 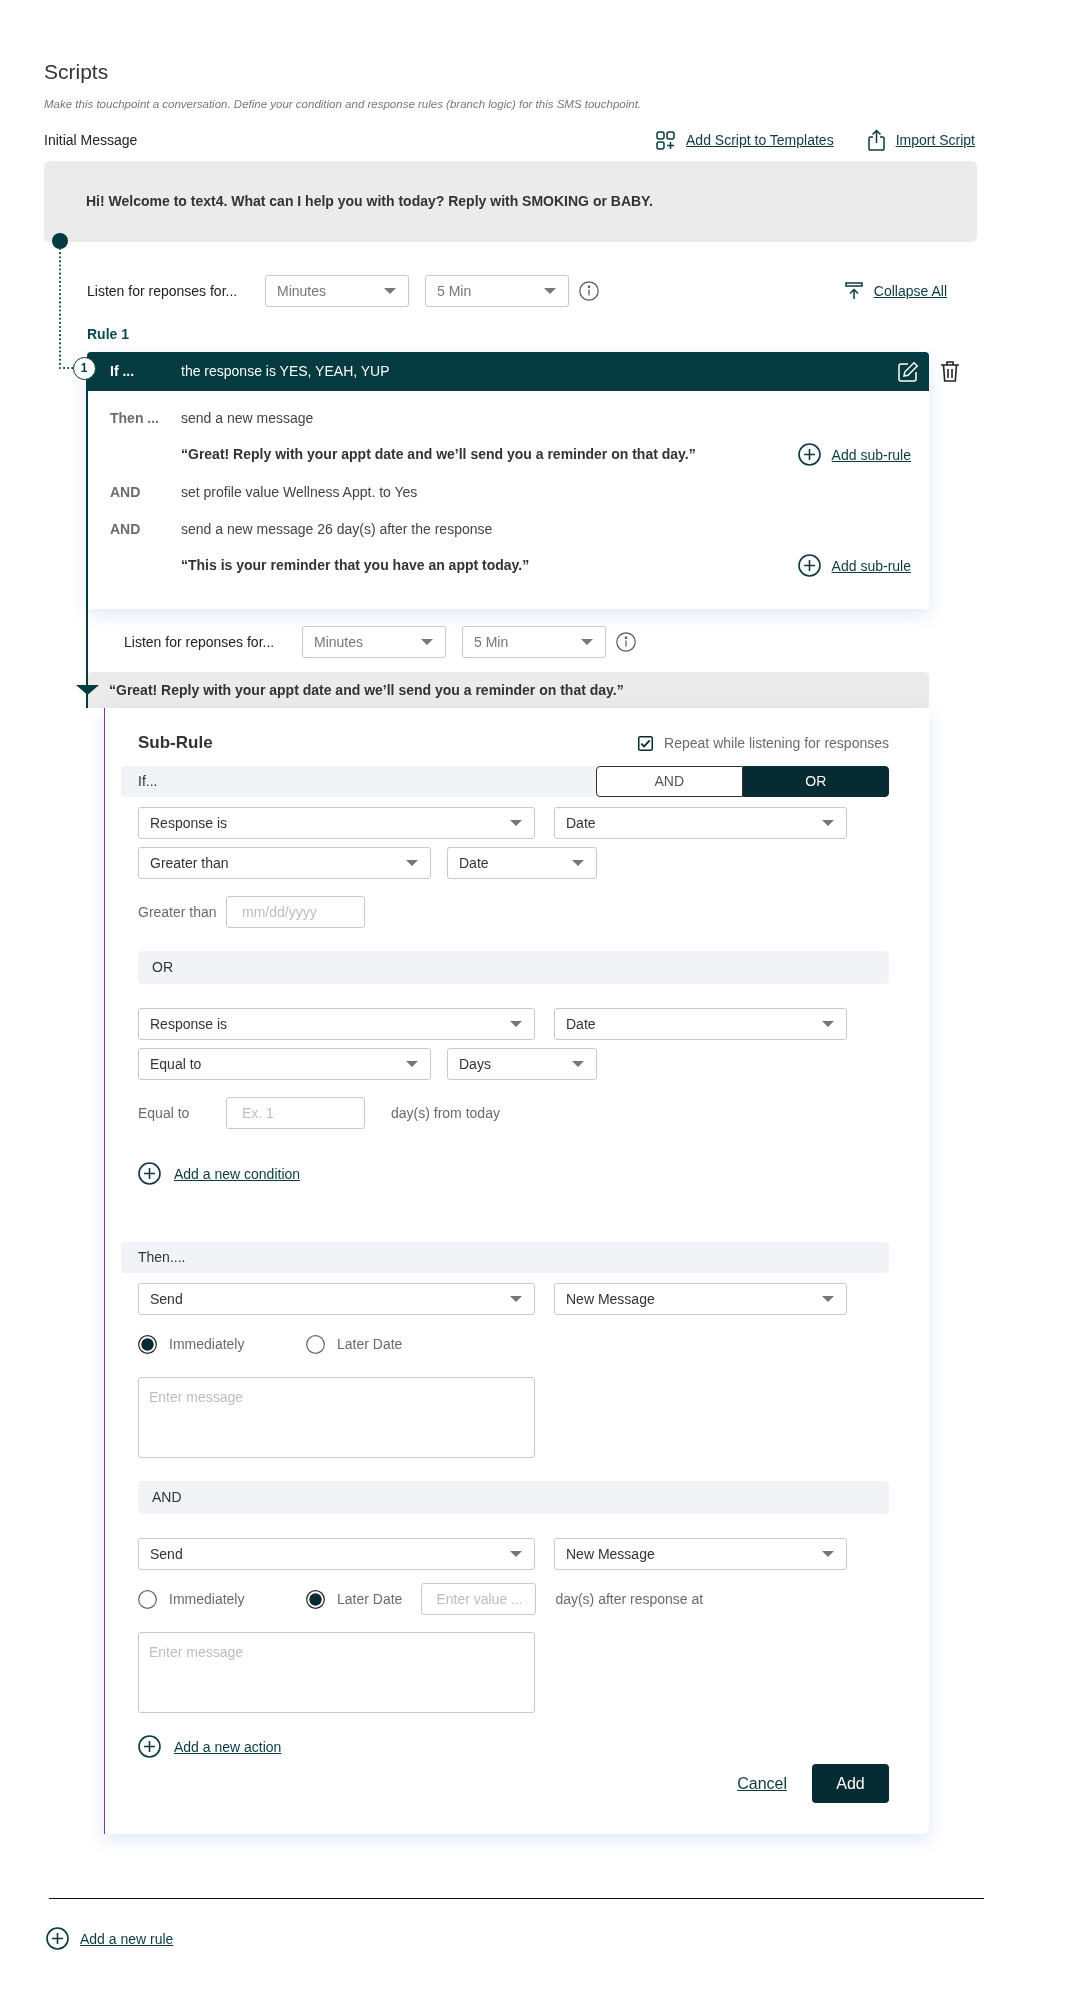 I want to click on action-text: set profile value Wellness Appt. to Yes, so click(x=299, y=492).